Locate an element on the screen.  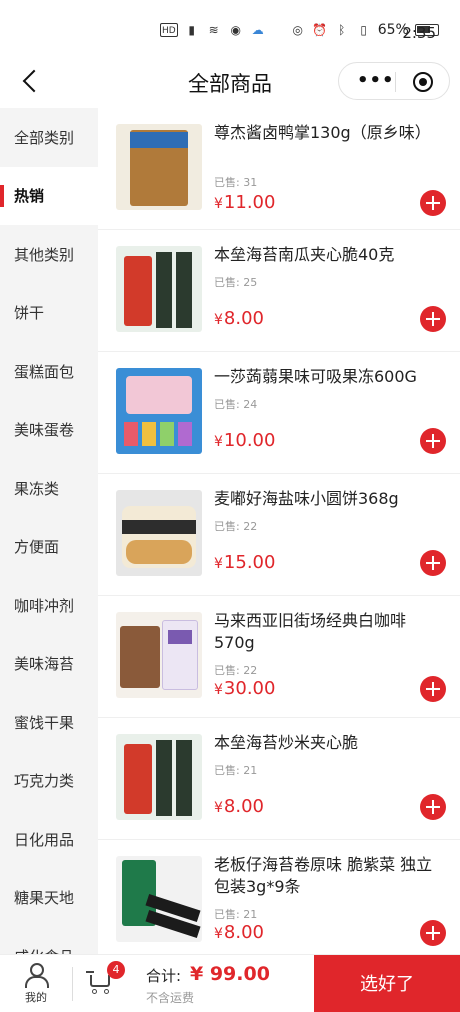
bottom-bar: 我的 4 合计: ¥ 99.00 不含运费 选好了 is located at coordinates (230, 983).